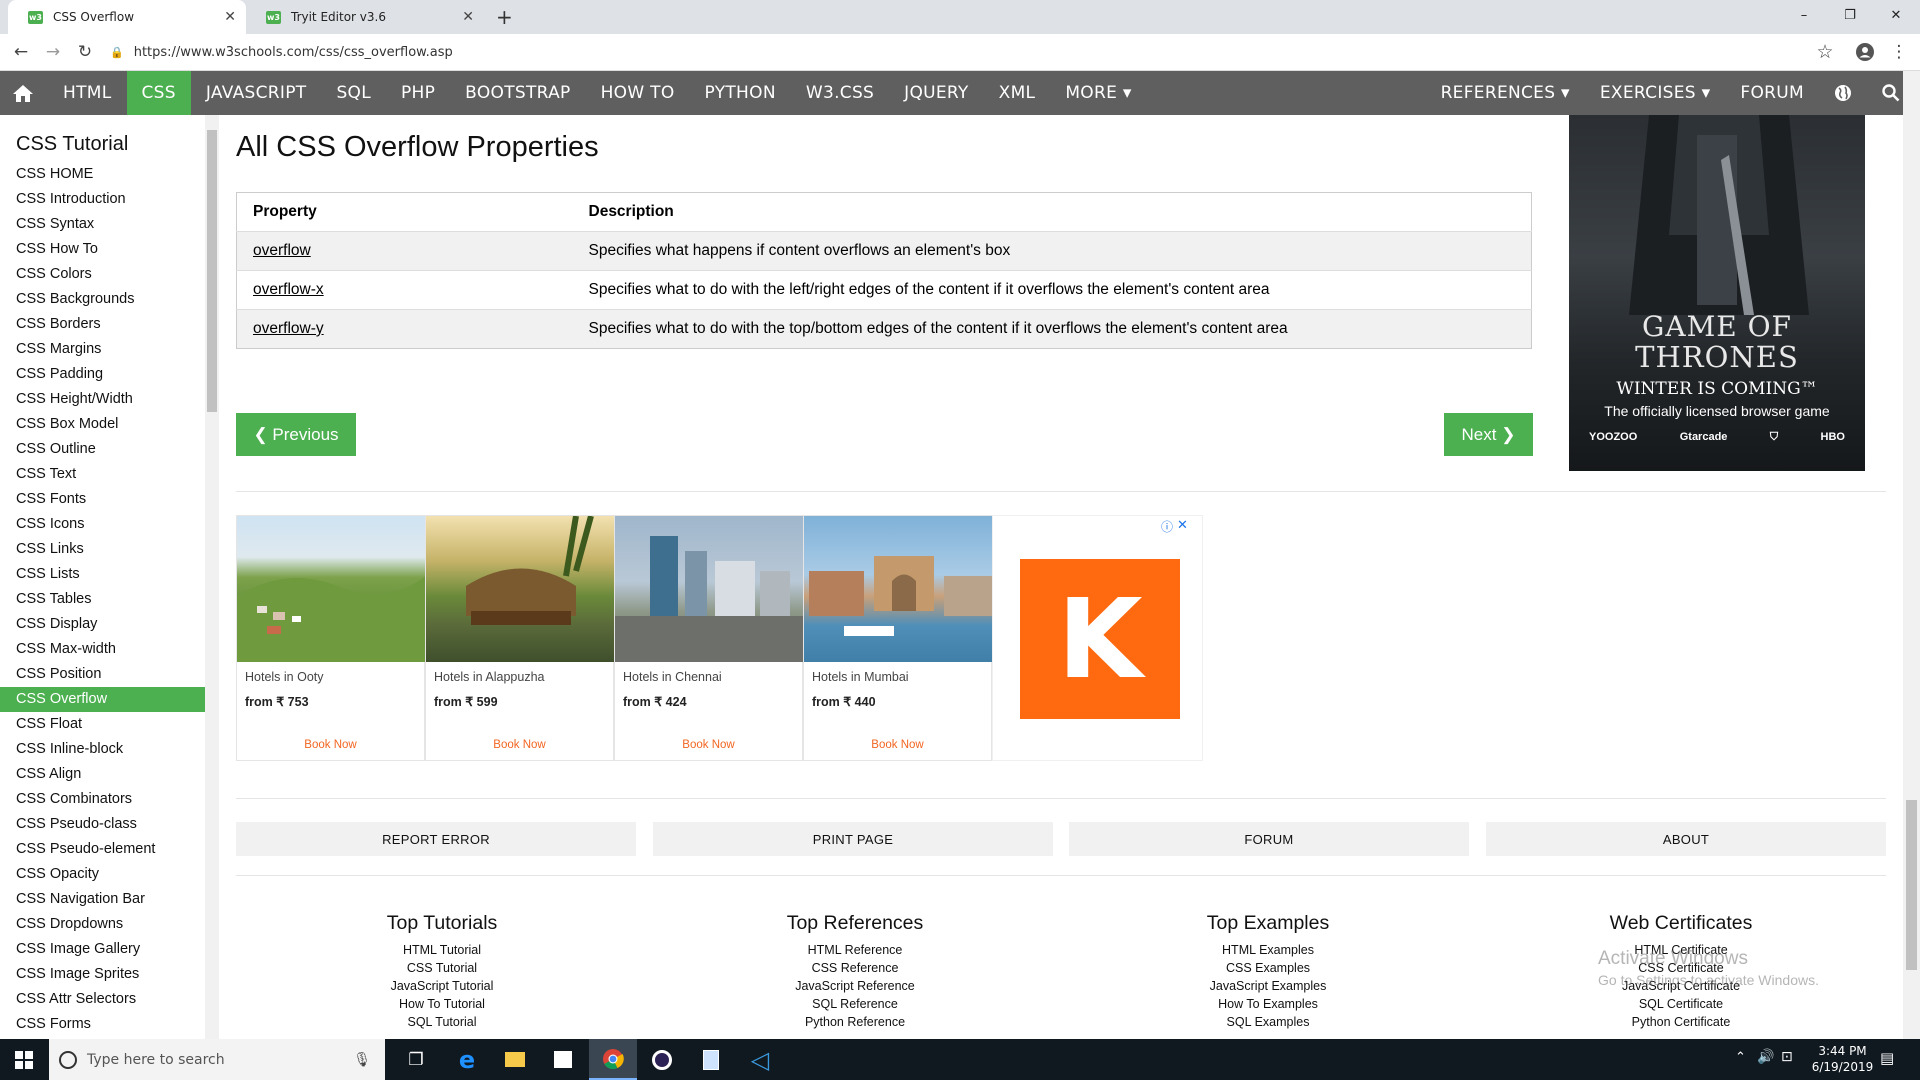  What do you see at coordinates (760, 1059) in the screenshot?
I see `vscode-icon: ◁` at bounding box center [760, 1059].